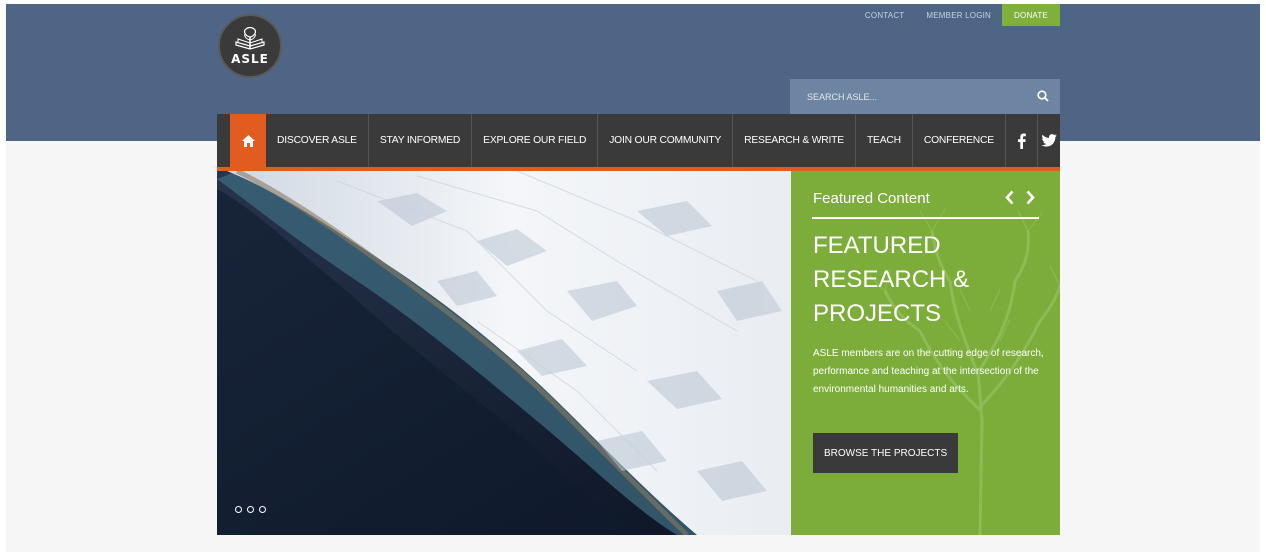  I want to click on search-icon, so click(1043, 98).